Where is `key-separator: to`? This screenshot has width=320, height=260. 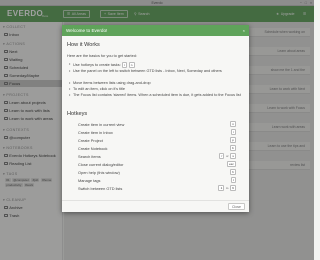 key-separator: to is located at coordinates (227, 188).